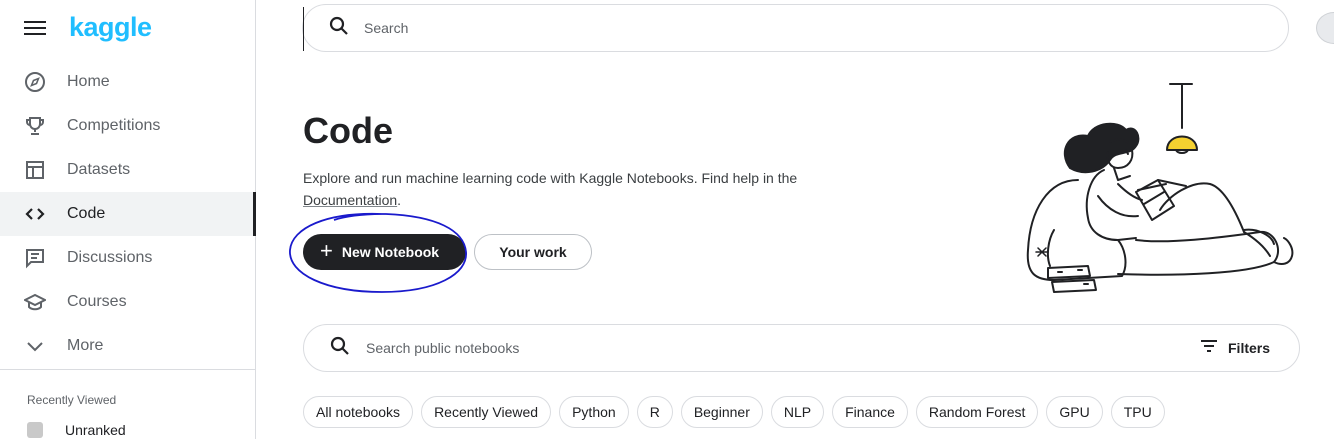 The image size is (1334, 439). I want to click on sidebar-item-courses: Courses, so click(127, 302).